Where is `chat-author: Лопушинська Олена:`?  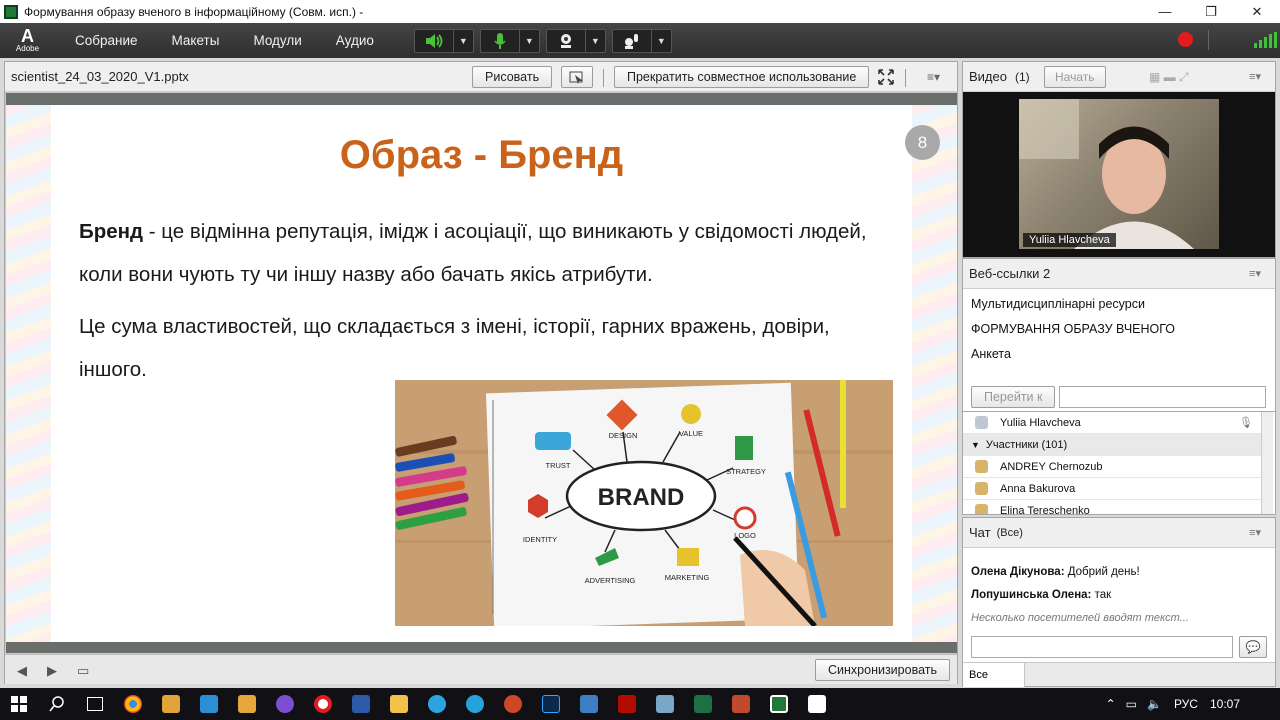 chat-author: Лопушинська Олена: is located at coordinates (1031, 595).